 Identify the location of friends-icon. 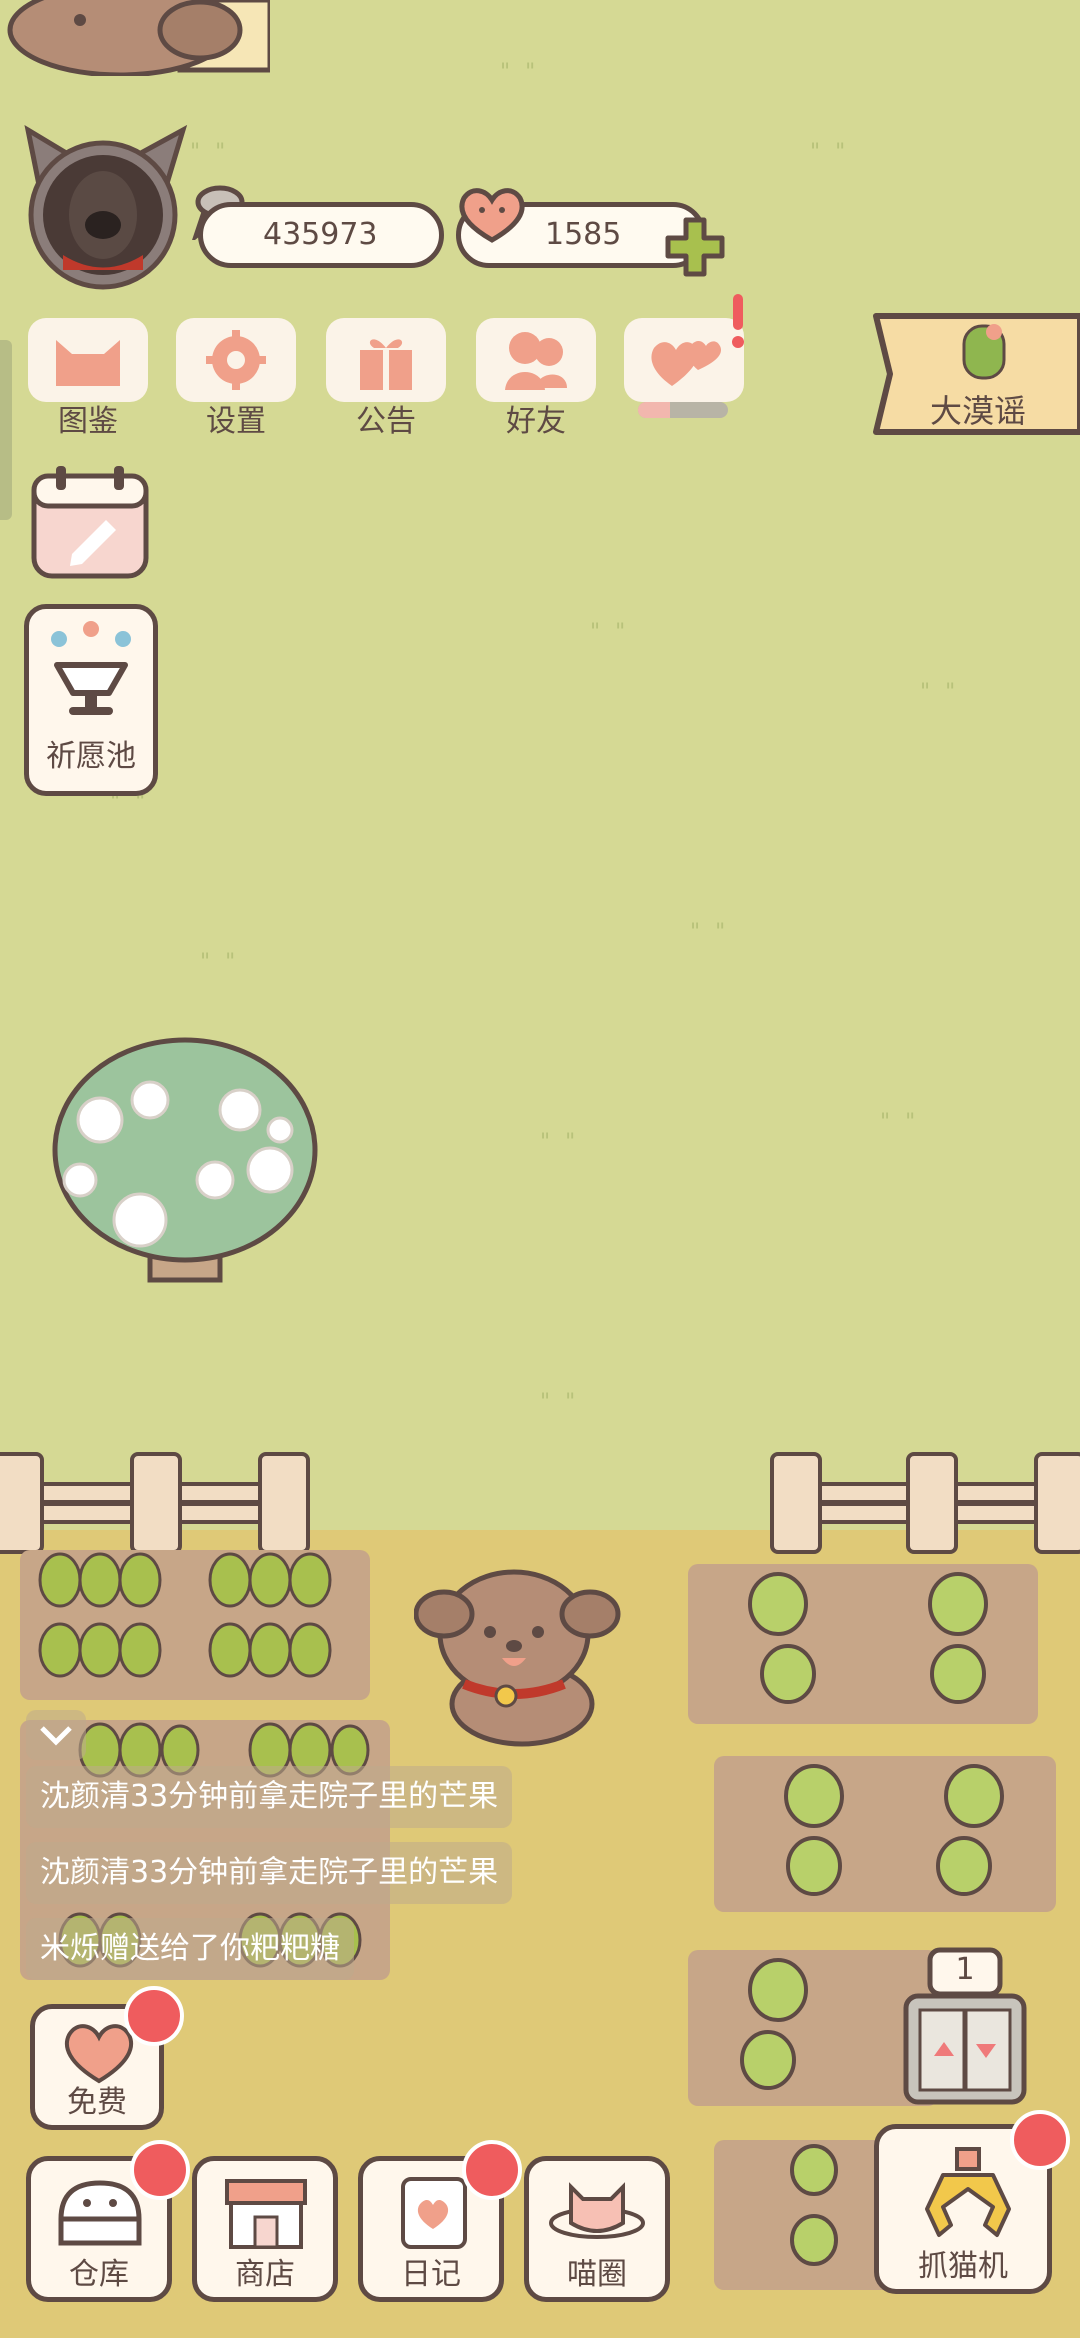
(536, 360).